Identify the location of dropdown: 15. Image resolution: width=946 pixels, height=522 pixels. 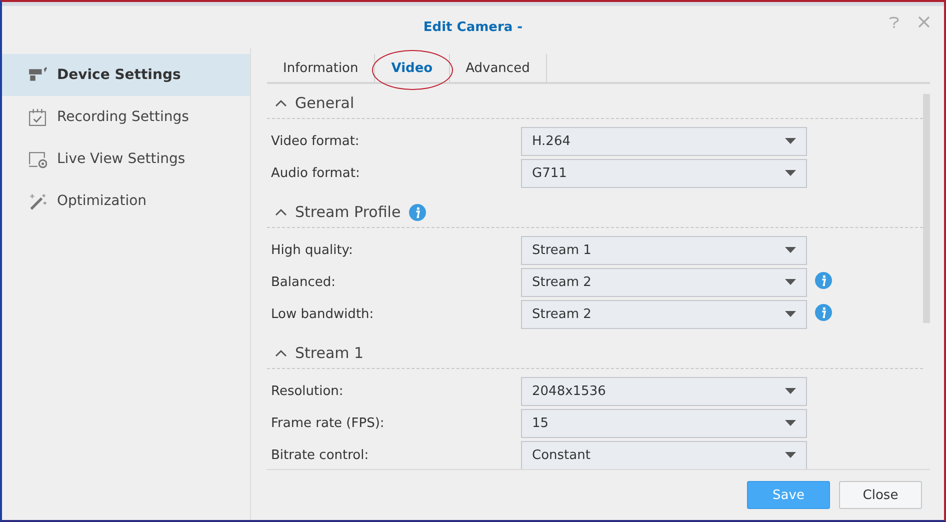
(664, 423).